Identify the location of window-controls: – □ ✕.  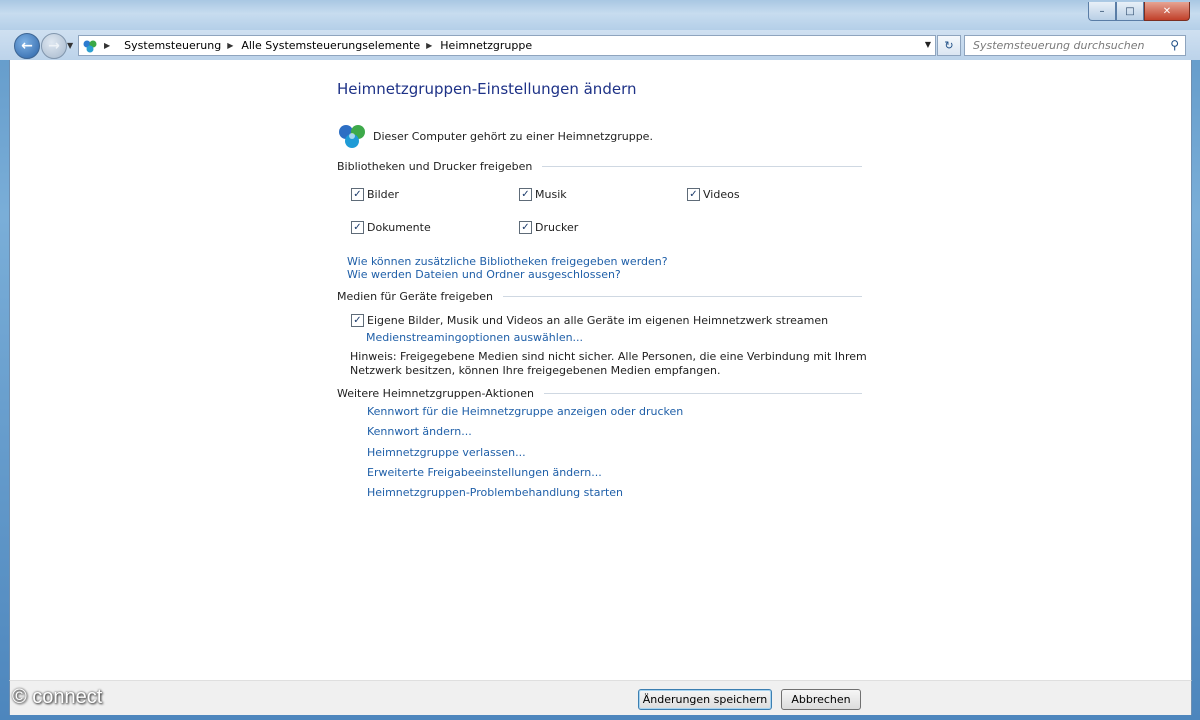
(1139, 12).